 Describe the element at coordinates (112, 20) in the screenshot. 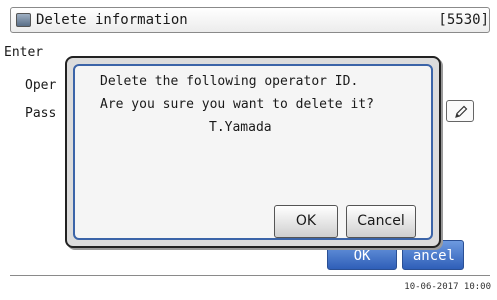

I see `screen-title: Delete information` at that location.